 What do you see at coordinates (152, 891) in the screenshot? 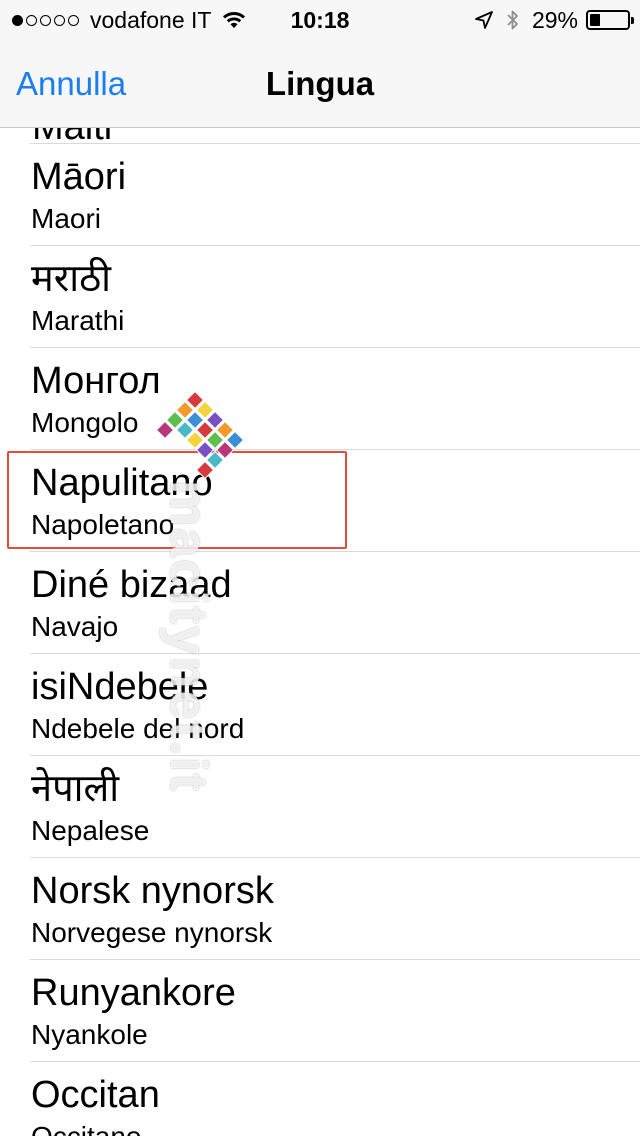
I see `language-native-name: Norsk nynorsk` at bounding box center [152, 891].